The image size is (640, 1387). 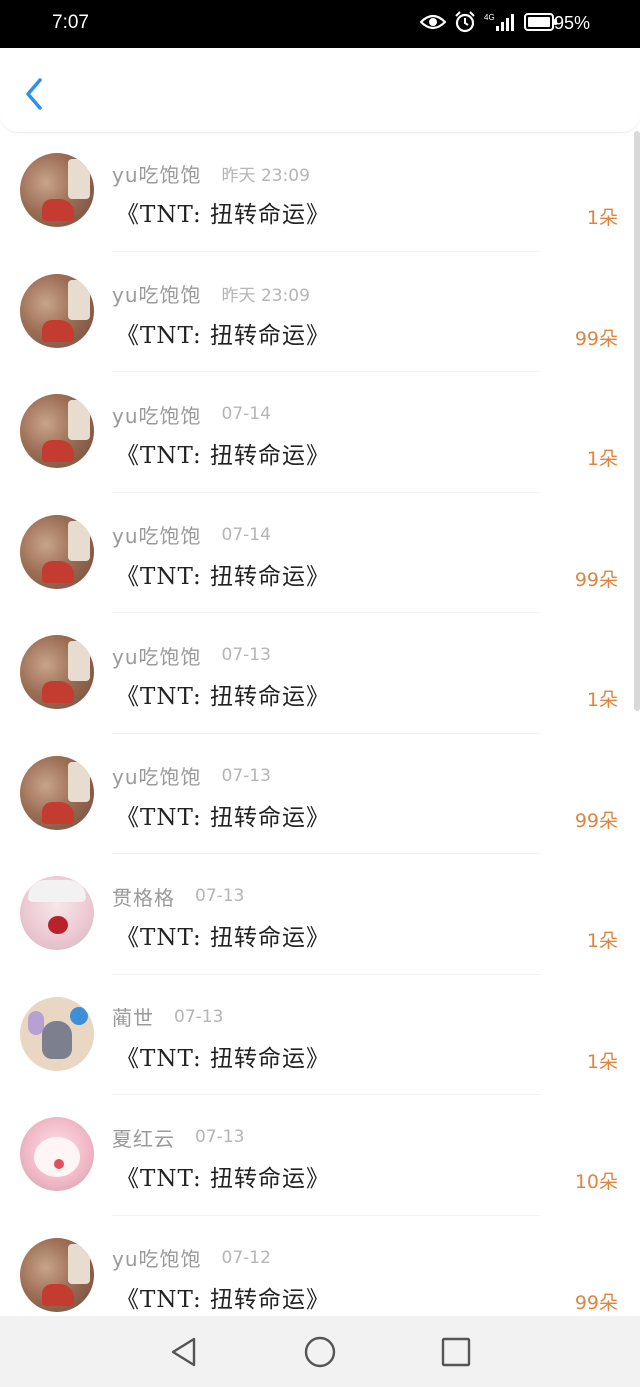 What do you see at coordinates (320, 673) in the screenshot?
I see `list-item: yu吃饱饱 07-13 《TNT: 扭转命运》 1朵` at bounding box center [320, 673].